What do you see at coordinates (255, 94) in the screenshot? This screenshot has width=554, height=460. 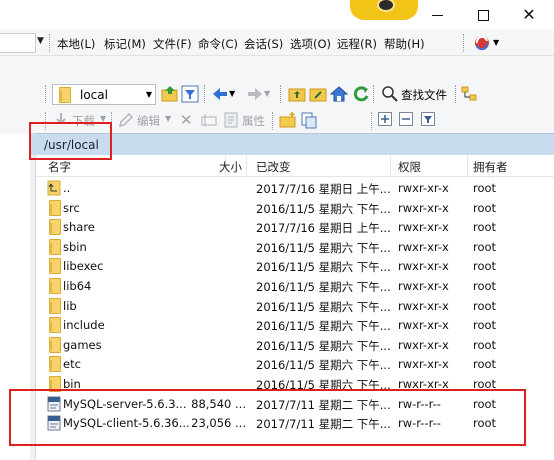 I see `forward-arrow-icon` at bounding box center [255, 94].